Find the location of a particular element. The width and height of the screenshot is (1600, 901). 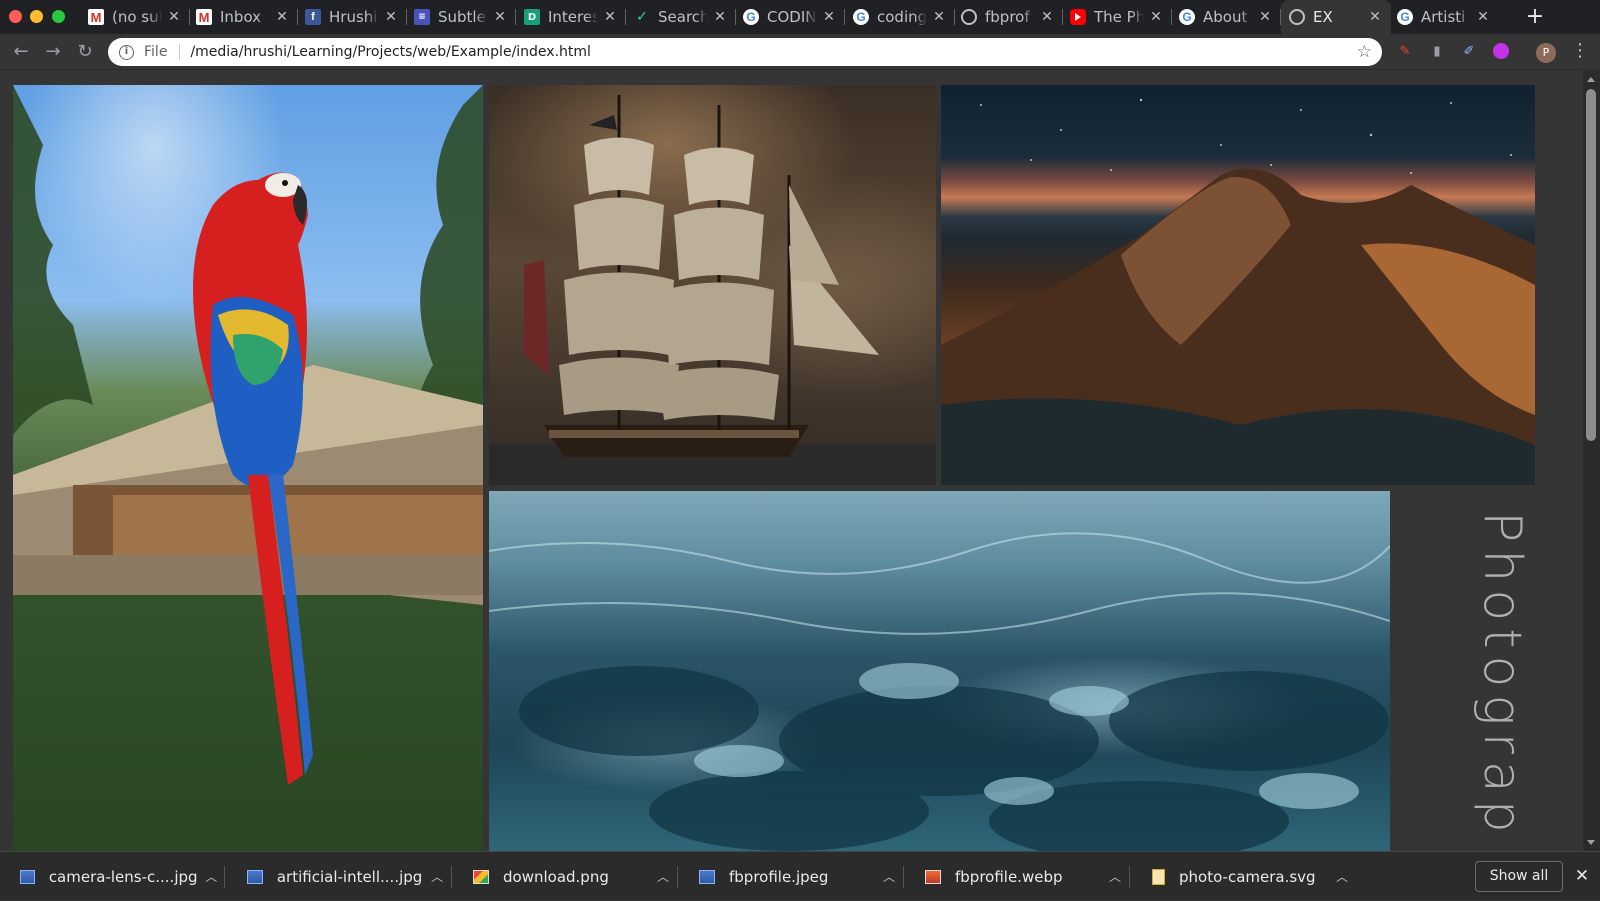

extension-bottle-icon: ▮ is located at coordinates (1437, 51).